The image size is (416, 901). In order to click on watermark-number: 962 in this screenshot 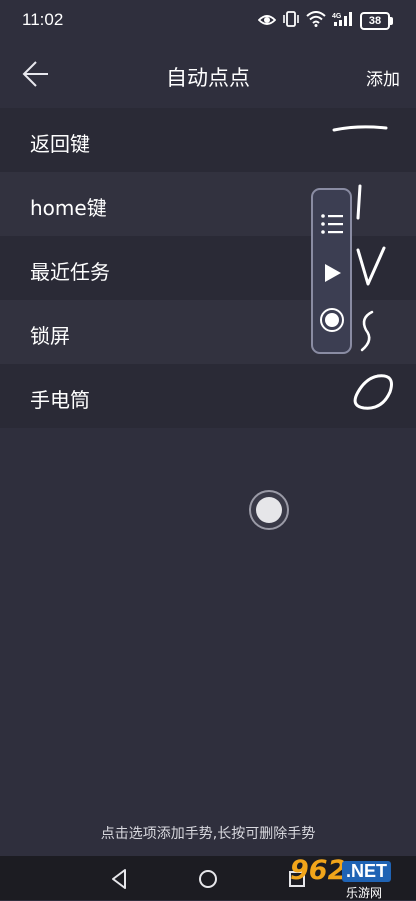, I will do `click(318, 870)`.